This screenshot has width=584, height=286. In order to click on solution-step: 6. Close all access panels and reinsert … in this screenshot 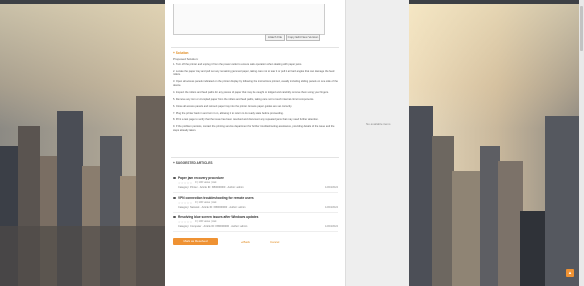, I will do `click(233, 106)`.